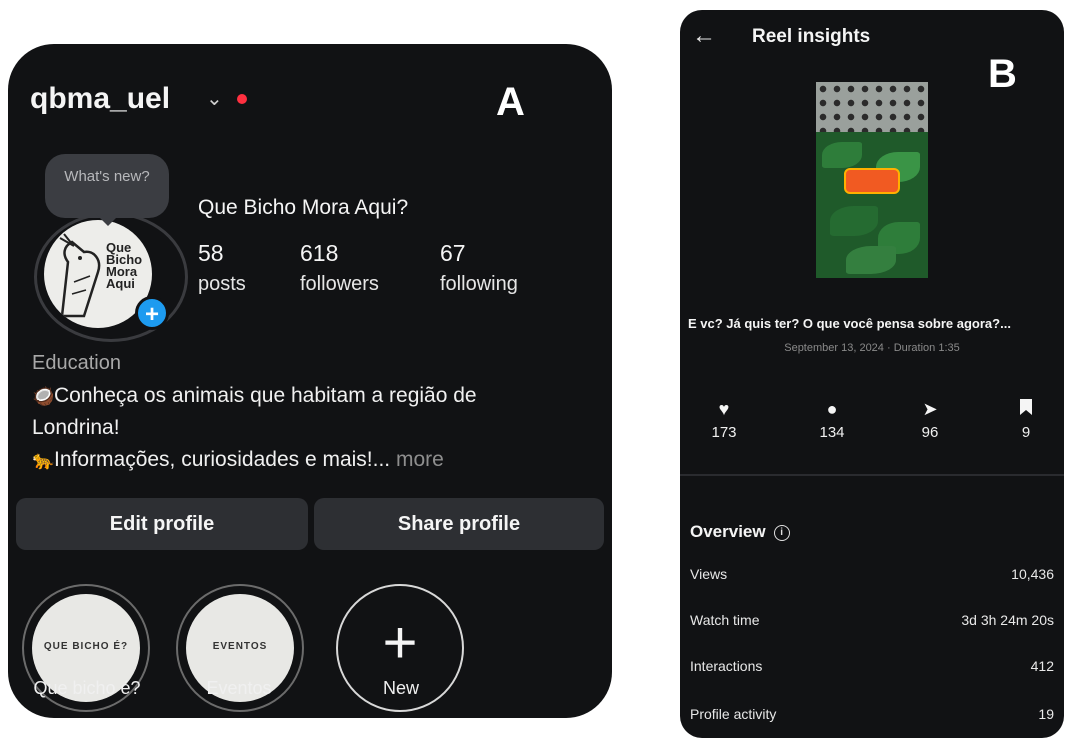  What do you see at coordinates (781, 533) in the screenshot?
I see `info-icon: i` at bounding box center [781, 533].